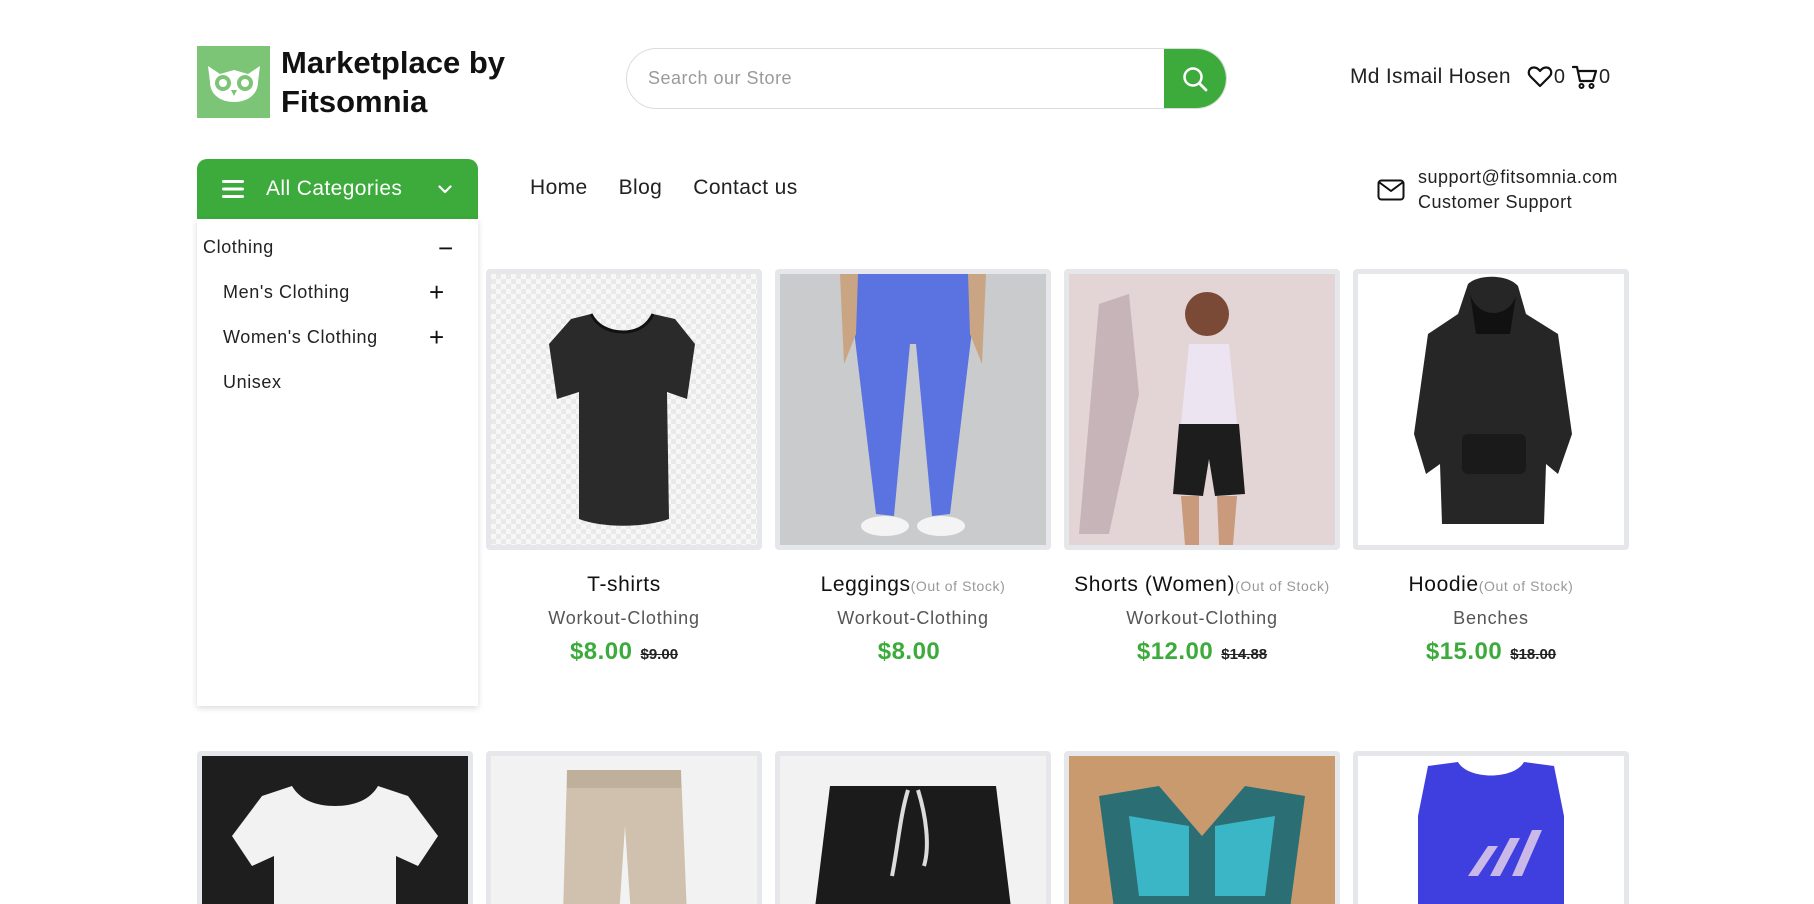 The height and width of the screenshot is (904, 1814). I want to click on sidebar-item-clothing: Clothing, so click(238, 247).